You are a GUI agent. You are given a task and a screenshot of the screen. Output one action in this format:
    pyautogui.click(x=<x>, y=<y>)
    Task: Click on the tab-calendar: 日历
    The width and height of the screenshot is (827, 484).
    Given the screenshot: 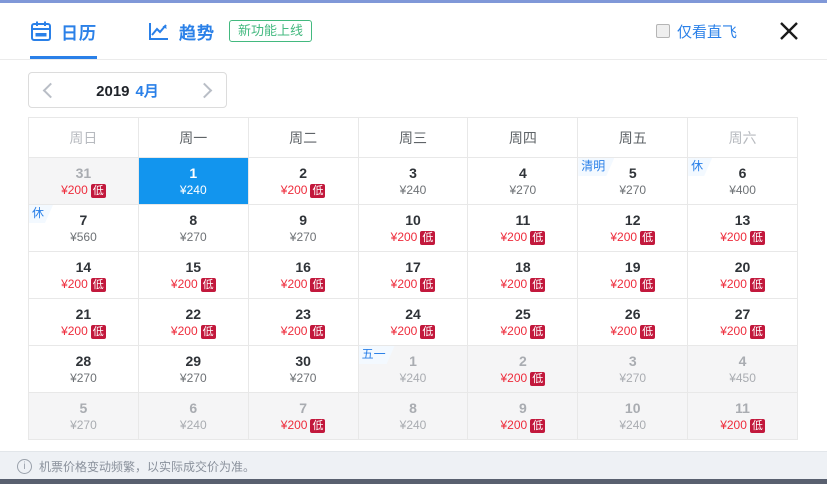 What is the action you would take?
    pyautogui.click(x=63, y=31)
    